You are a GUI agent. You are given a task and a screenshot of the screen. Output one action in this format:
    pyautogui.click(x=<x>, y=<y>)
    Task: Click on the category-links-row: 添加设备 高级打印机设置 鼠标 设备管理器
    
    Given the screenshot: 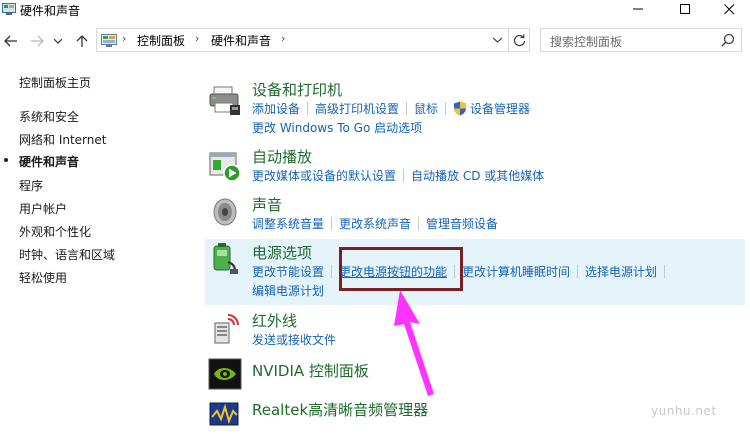 What is the action you would take?
    pyautogui.click(x=391, y=108)
    